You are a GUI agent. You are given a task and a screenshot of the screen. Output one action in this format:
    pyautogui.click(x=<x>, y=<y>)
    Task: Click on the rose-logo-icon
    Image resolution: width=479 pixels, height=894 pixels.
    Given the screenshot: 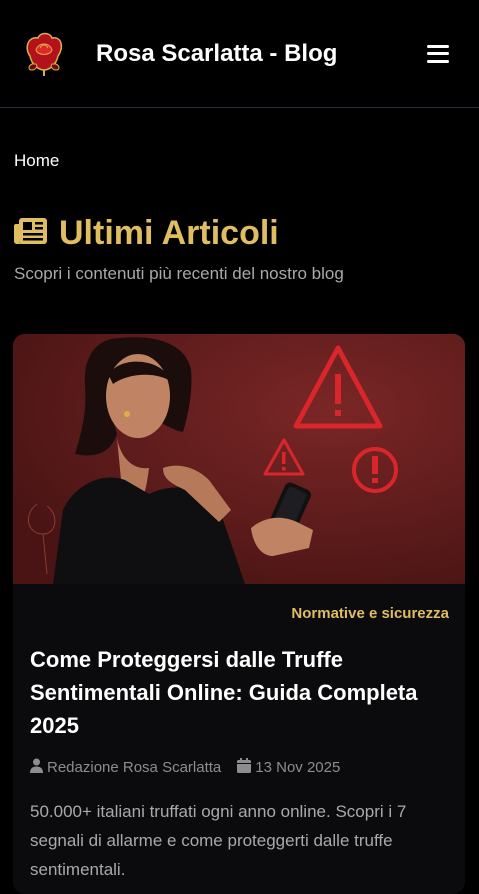 What is the action you would take?
    pyautogui.click(x=44, y=54)
    